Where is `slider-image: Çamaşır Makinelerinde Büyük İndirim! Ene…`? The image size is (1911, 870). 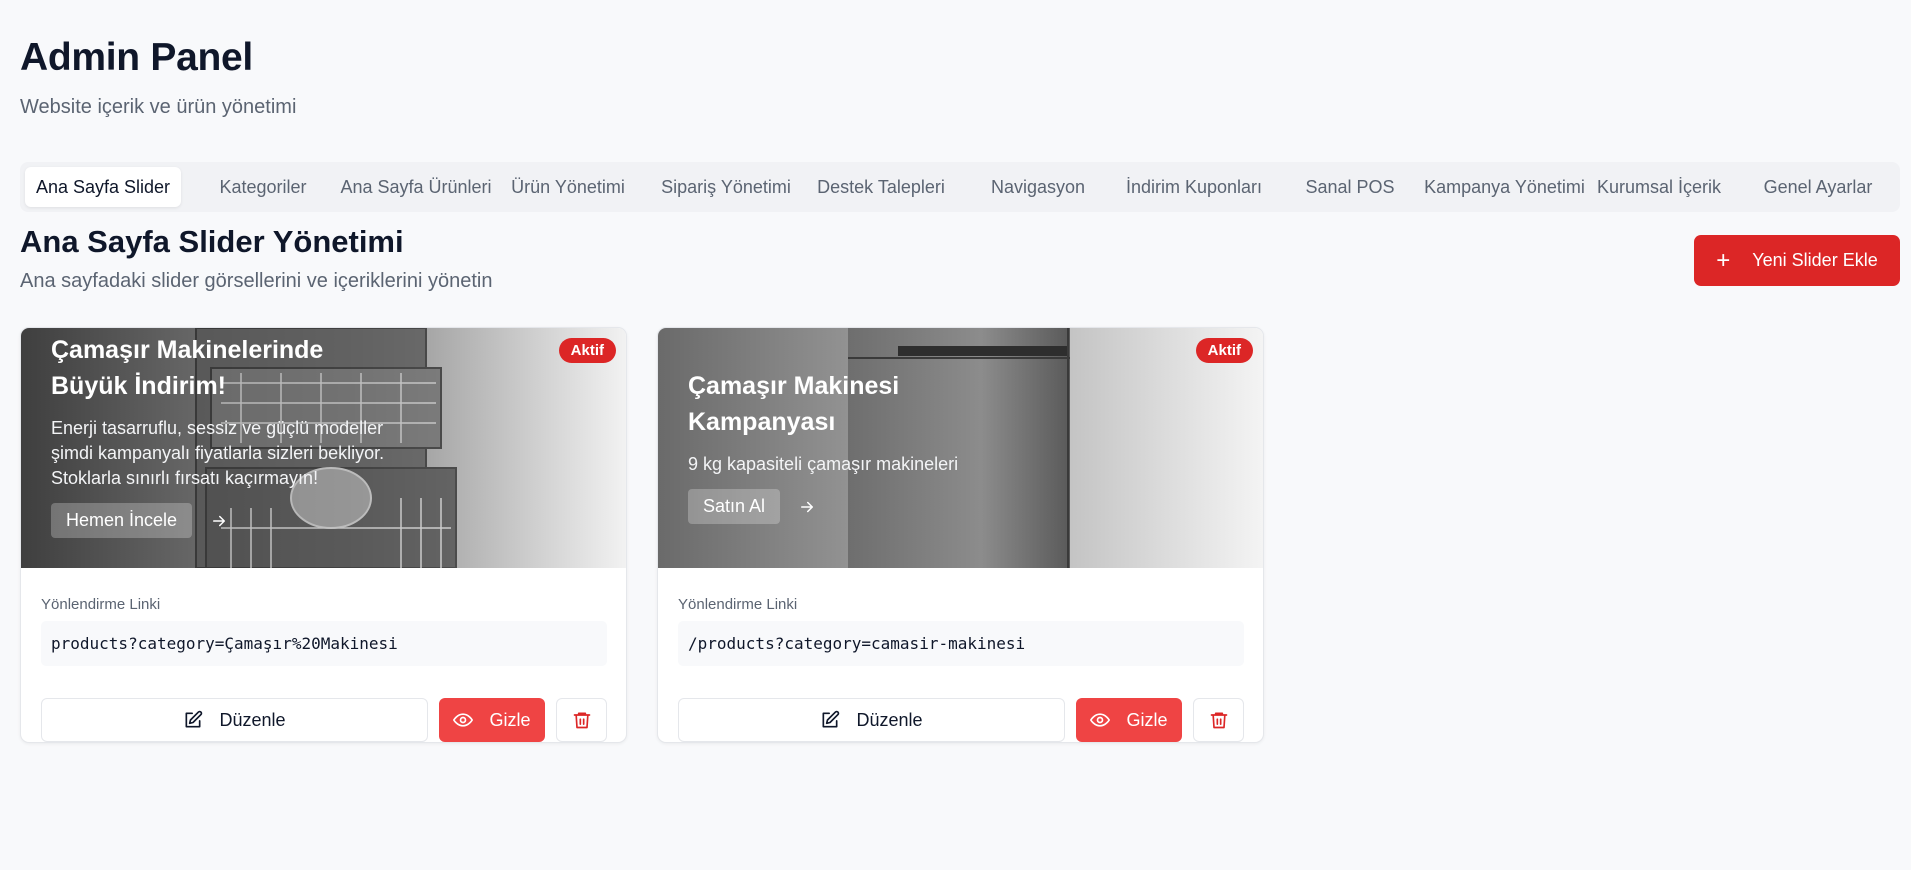 slider-image: Çamaşır Makinelerinde Büyük İndirim! Ene… is located at coordinates (323, 448).